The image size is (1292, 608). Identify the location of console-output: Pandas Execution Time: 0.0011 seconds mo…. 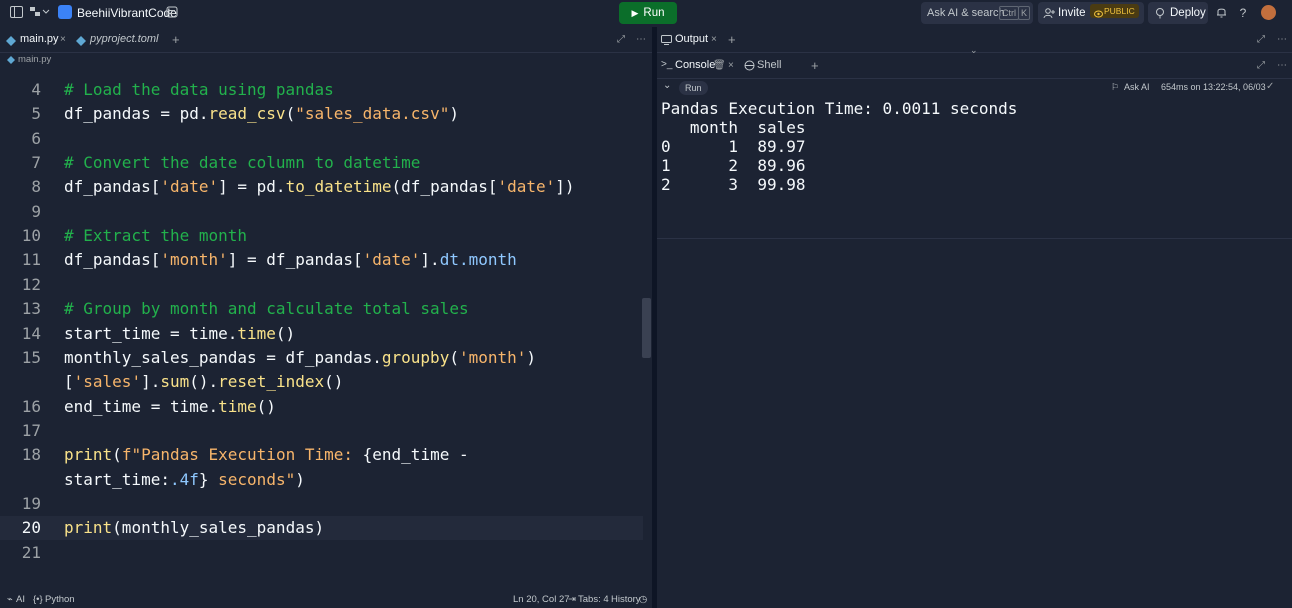
(839, 146).